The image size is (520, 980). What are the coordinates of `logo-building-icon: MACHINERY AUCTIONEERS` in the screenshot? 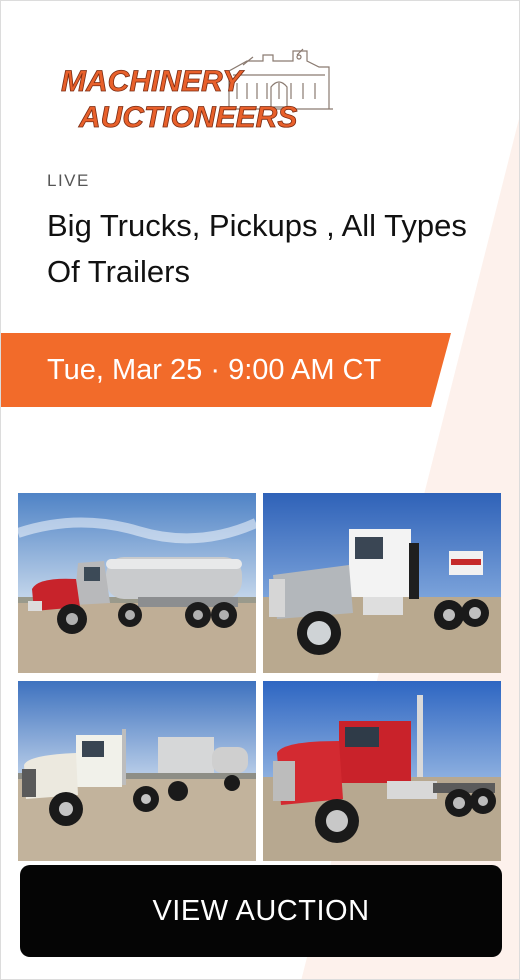 It's located at (197, 91).